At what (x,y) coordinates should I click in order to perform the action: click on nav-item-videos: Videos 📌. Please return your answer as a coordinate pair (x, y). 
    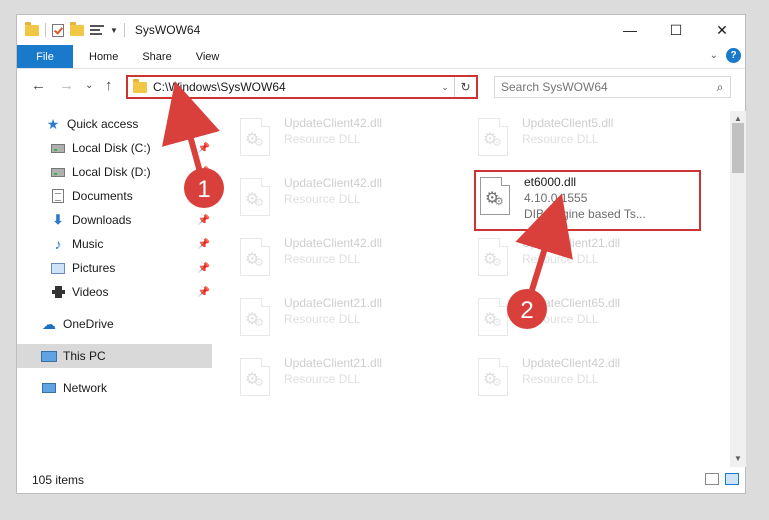
    Looking at the image, I should click on (114, 292).